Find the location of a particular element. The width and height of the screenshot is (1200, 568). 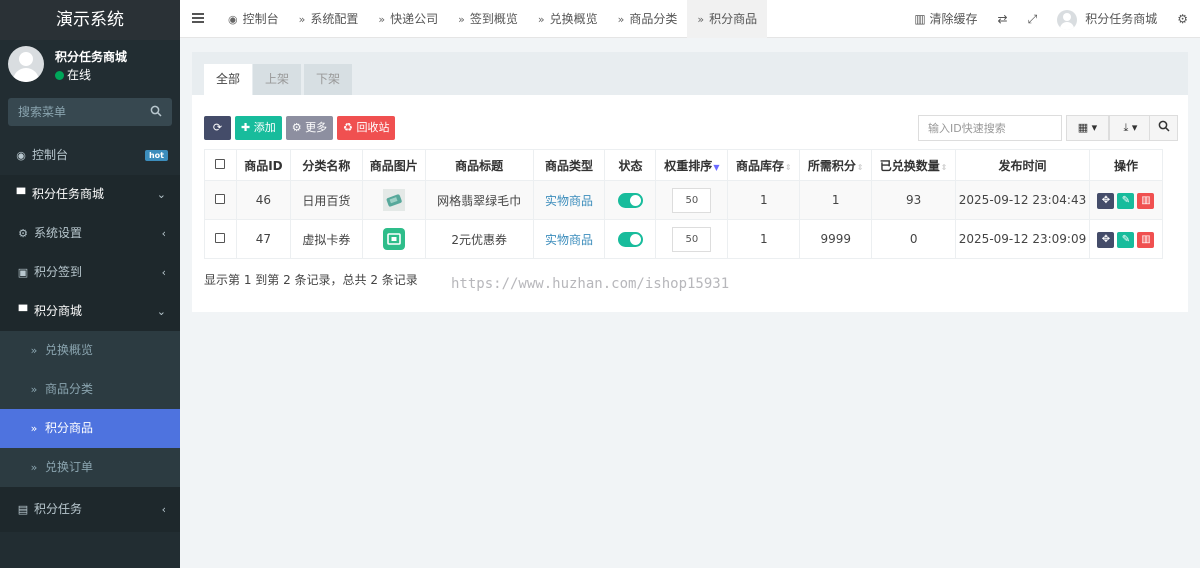

user-menu: 积分任务商城 is located at coordinates (1107, 19).